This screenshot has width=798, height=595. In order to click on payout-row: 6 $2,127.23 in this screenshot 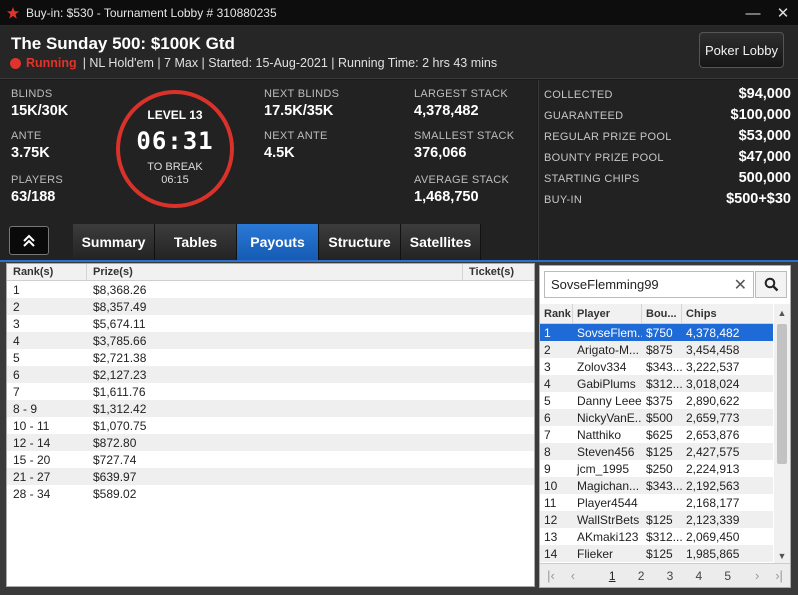, I will do `click(270, 374)`.